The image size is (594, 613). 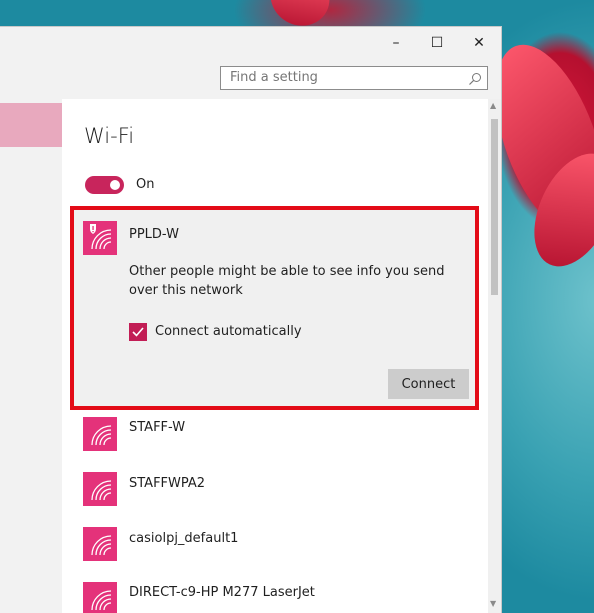 What do you see at coordinates (115, 185) in the screenshot?
I see `toggle-knob` at bounding box center [115, 185].